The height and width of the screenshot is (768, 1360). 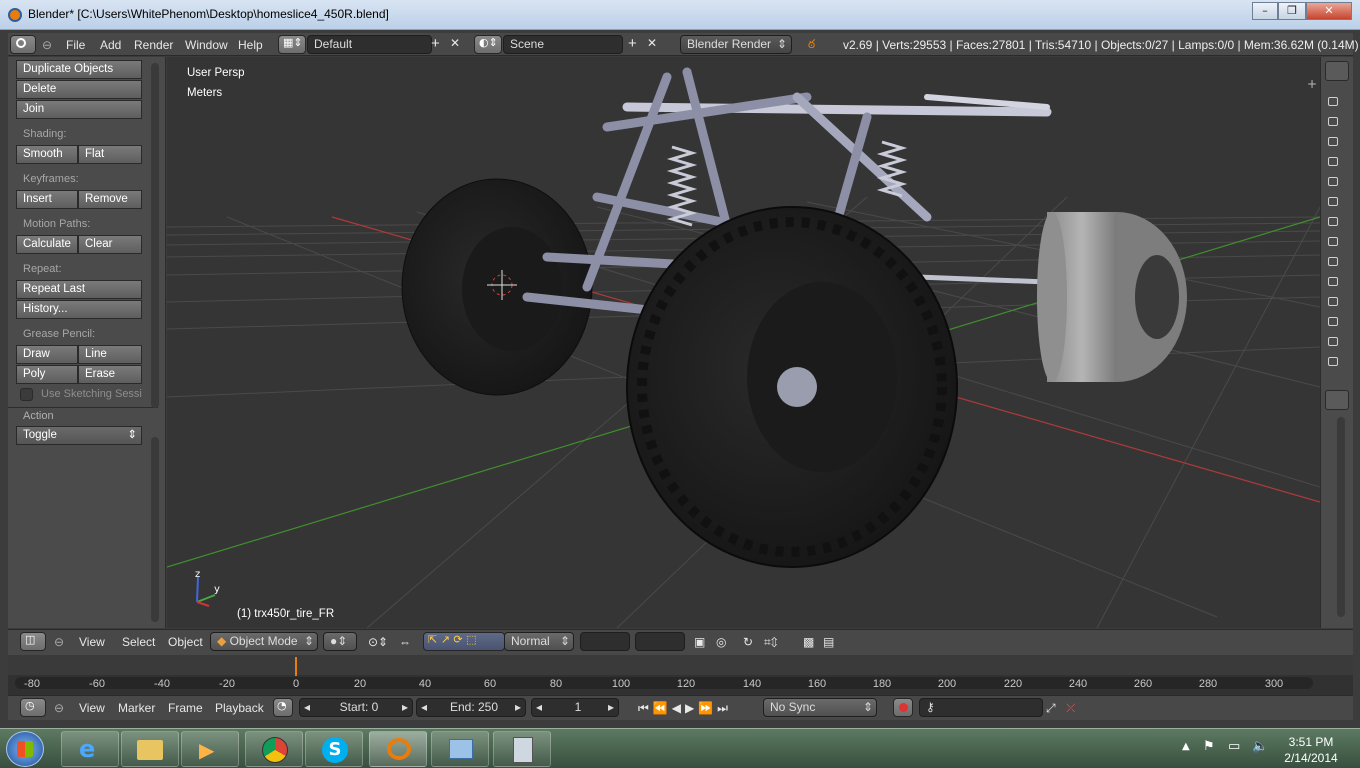 I want to click on taskbar-file-explorer, so click(x=150, y=749).